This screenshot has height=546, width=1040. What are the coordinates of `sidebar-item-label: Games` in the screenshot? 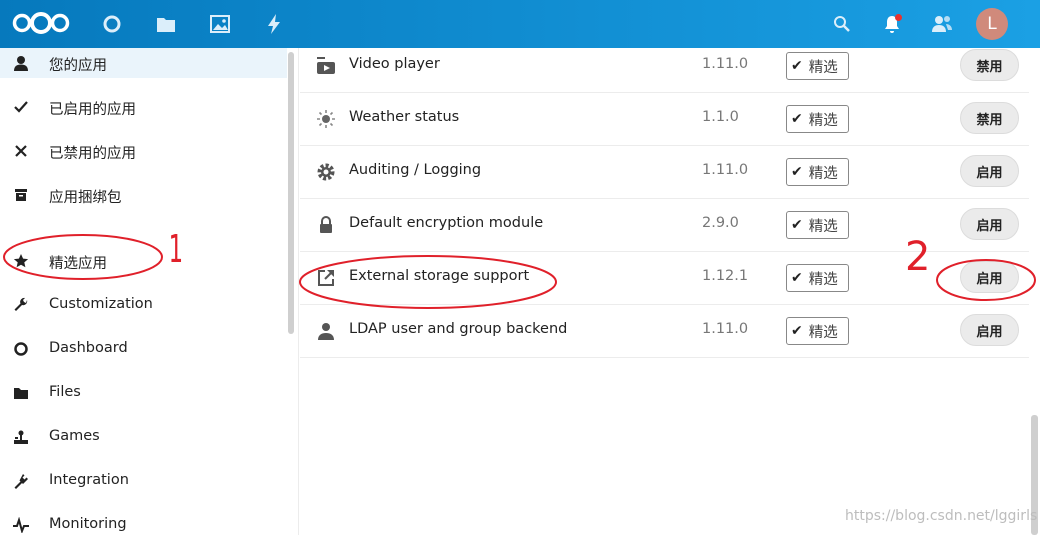 It's located at (74, 436).